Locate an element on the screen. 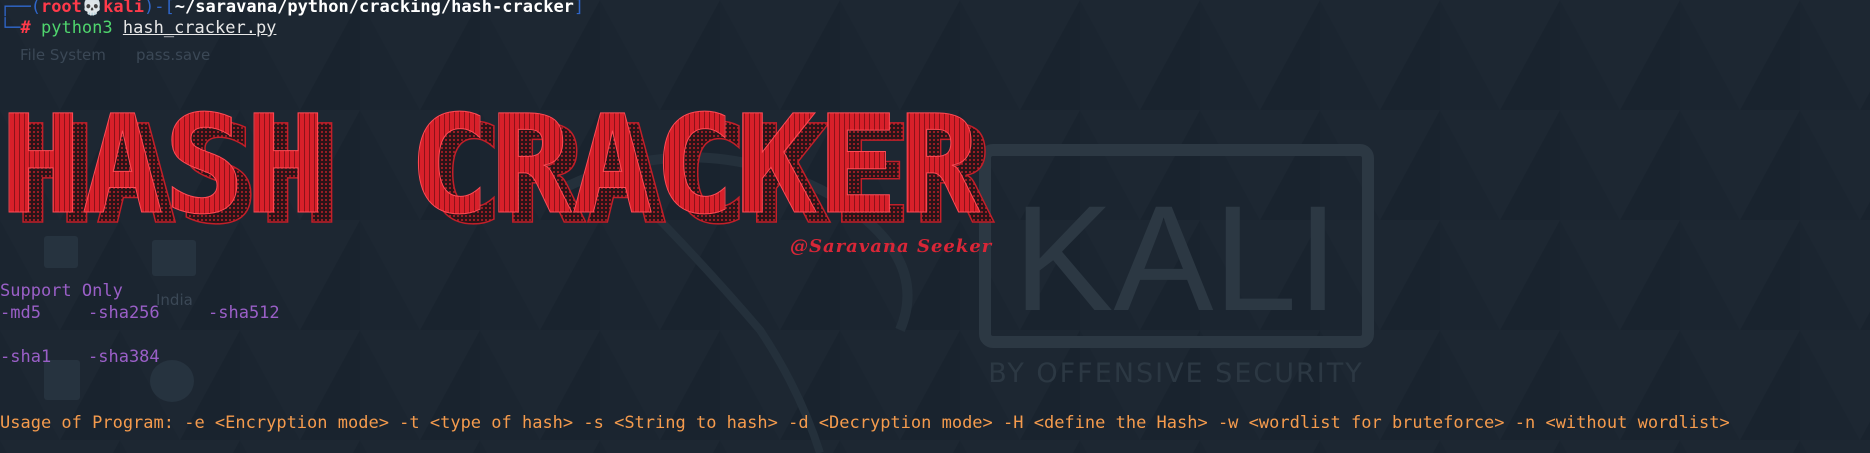 Image resolution: width=1870 pixels, height=453 pixels. kali-watermark-logo: KALI is located at coordinates (1175, 258).